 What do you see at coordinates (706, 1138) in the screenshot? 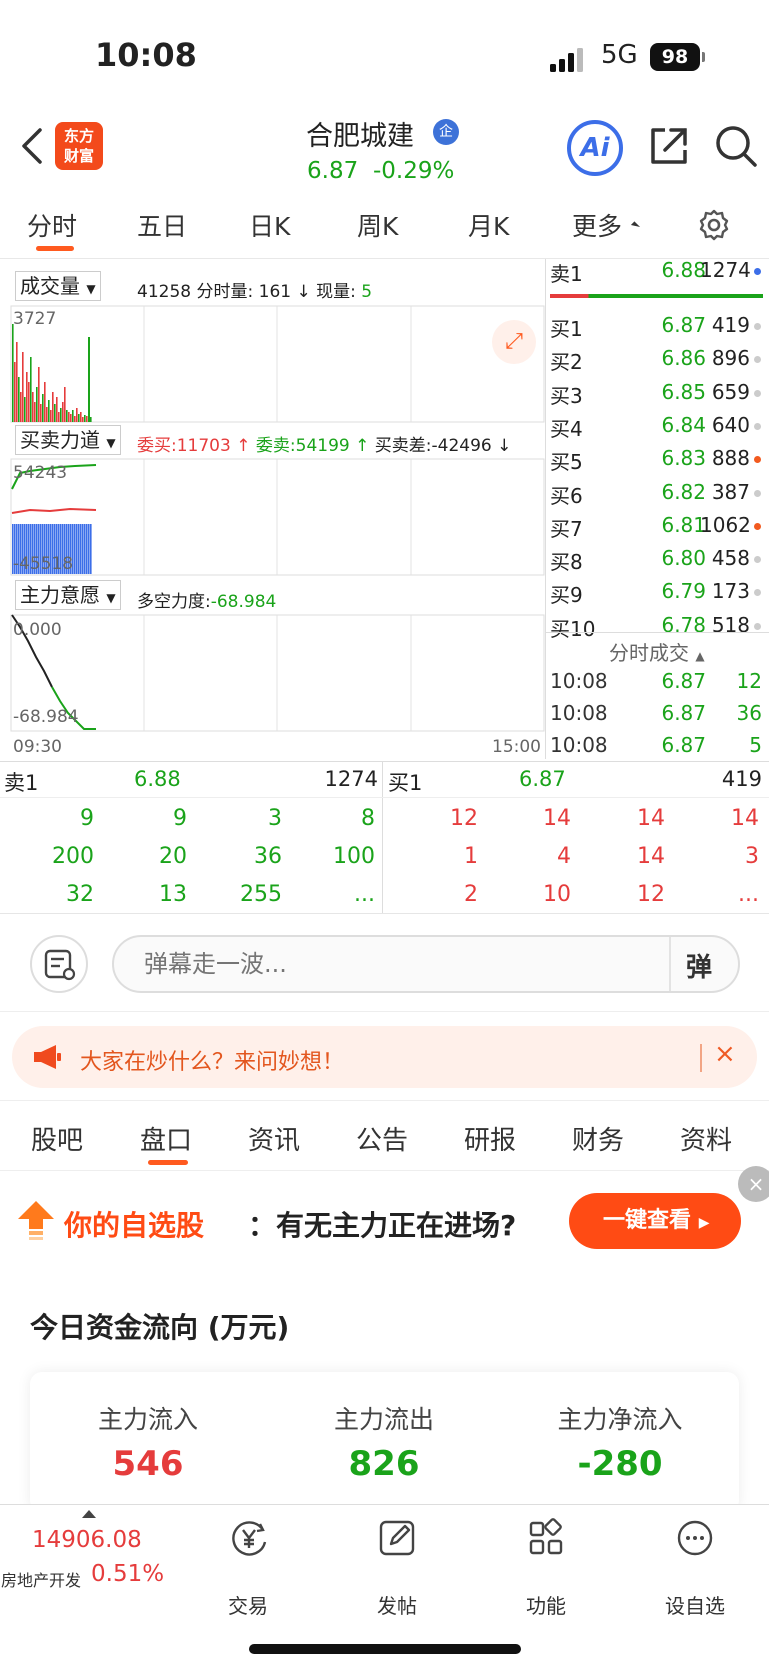
I see `section-tab-profile: 资料` at bounding box center [706, 1138].